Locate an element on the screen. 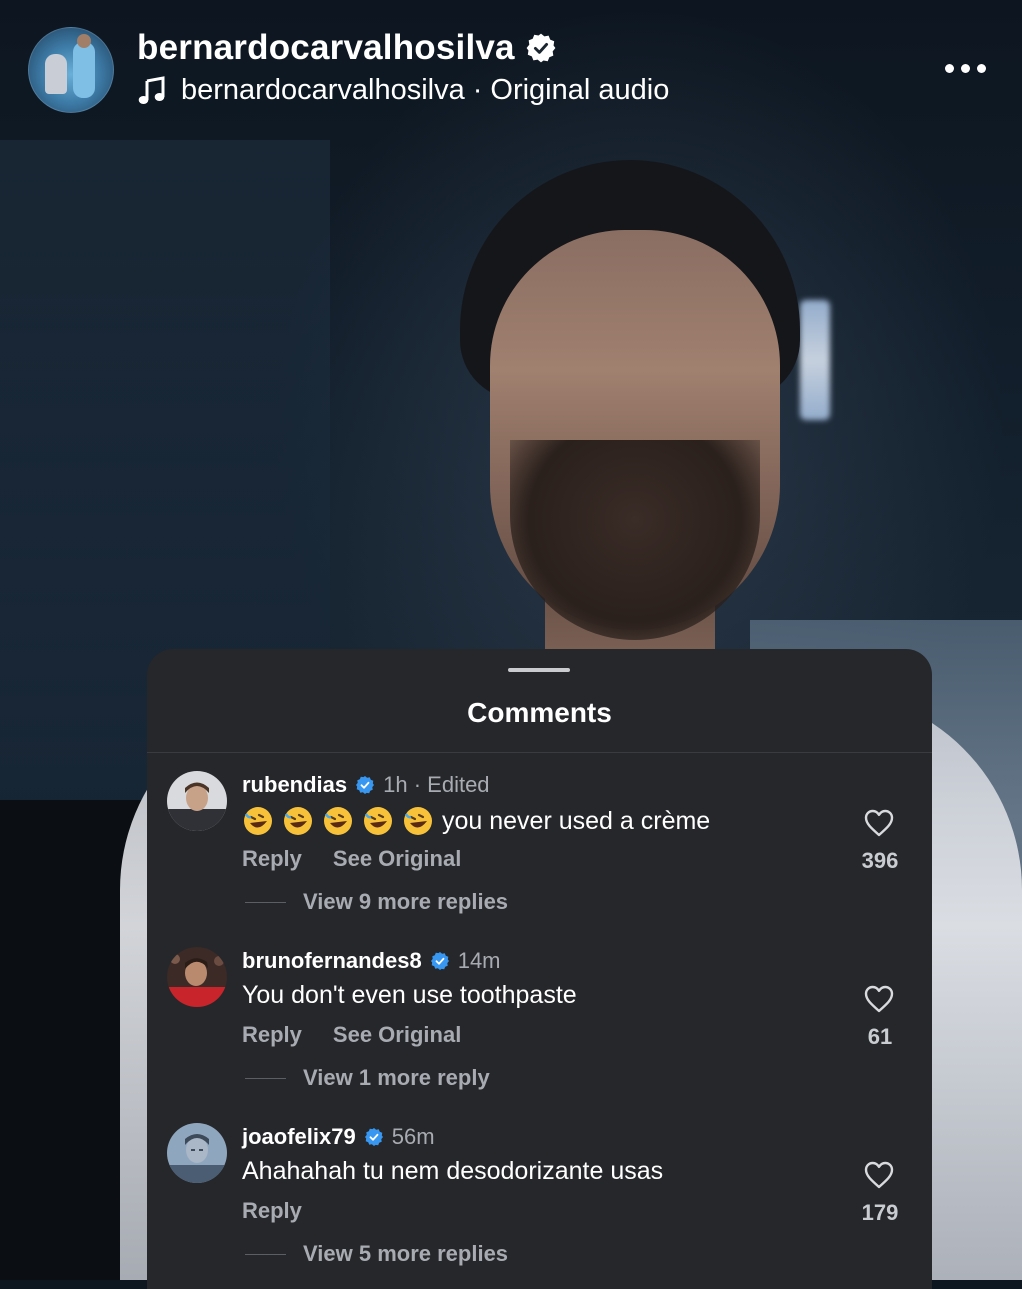  comment-username: brunofernandes8 is located at coordinates (332, 961).